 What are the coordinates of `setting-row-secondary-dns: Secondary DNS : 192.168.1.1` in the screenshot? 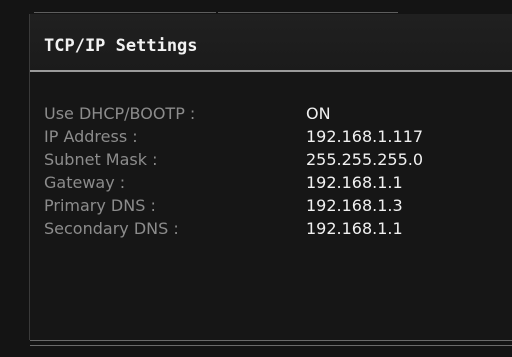 It's located at (233, 228).